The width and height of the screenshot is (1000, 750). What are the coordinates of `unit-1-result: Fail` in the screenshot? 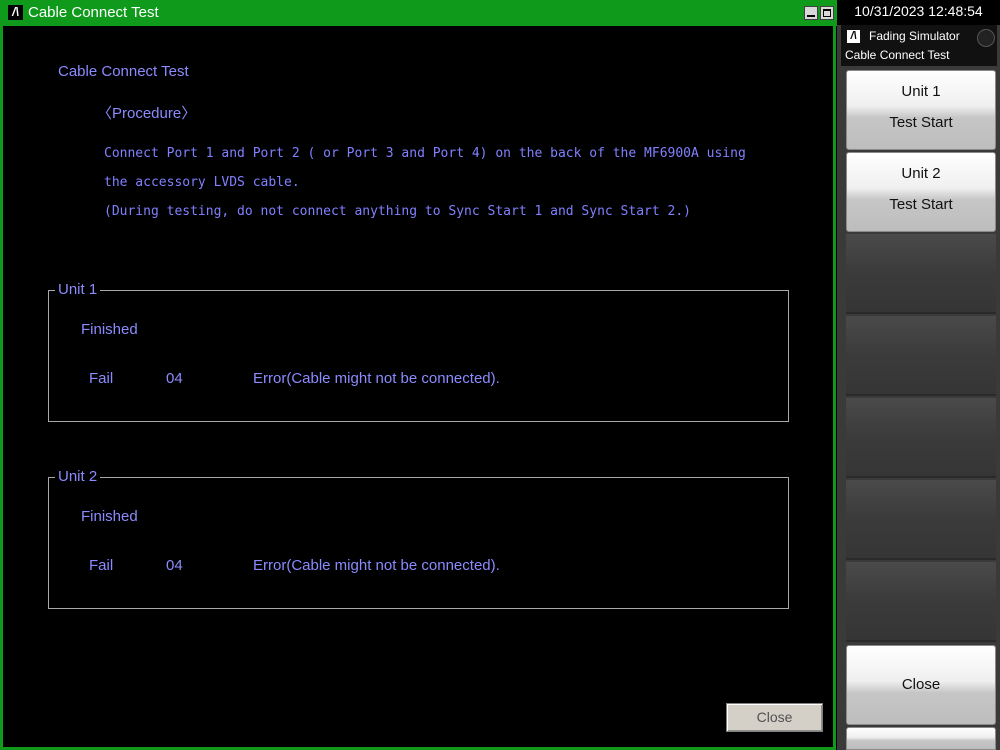 It's located at (101, 378).